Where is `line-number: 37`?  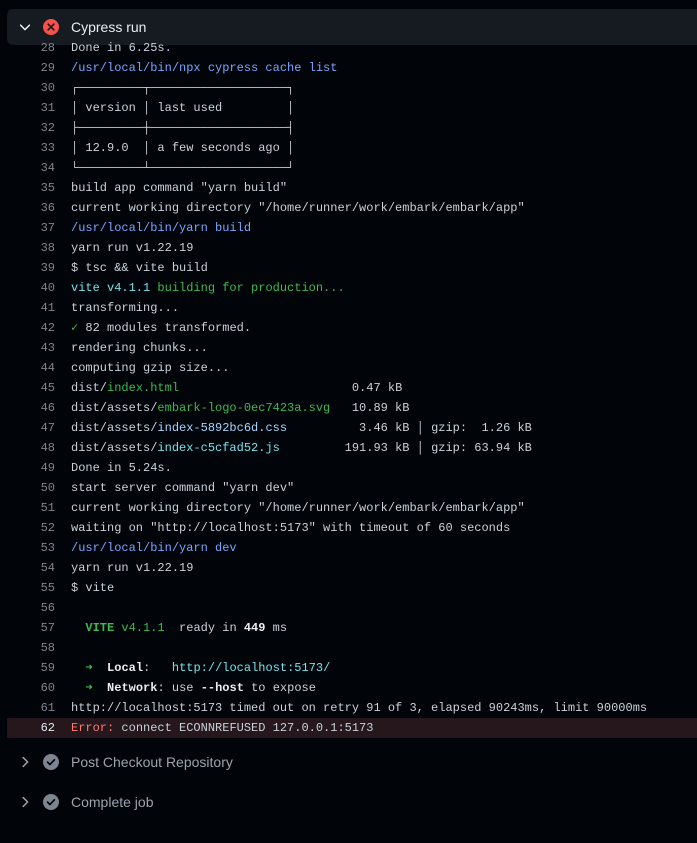 line-number: 37 is located at coordinates (31, 228).